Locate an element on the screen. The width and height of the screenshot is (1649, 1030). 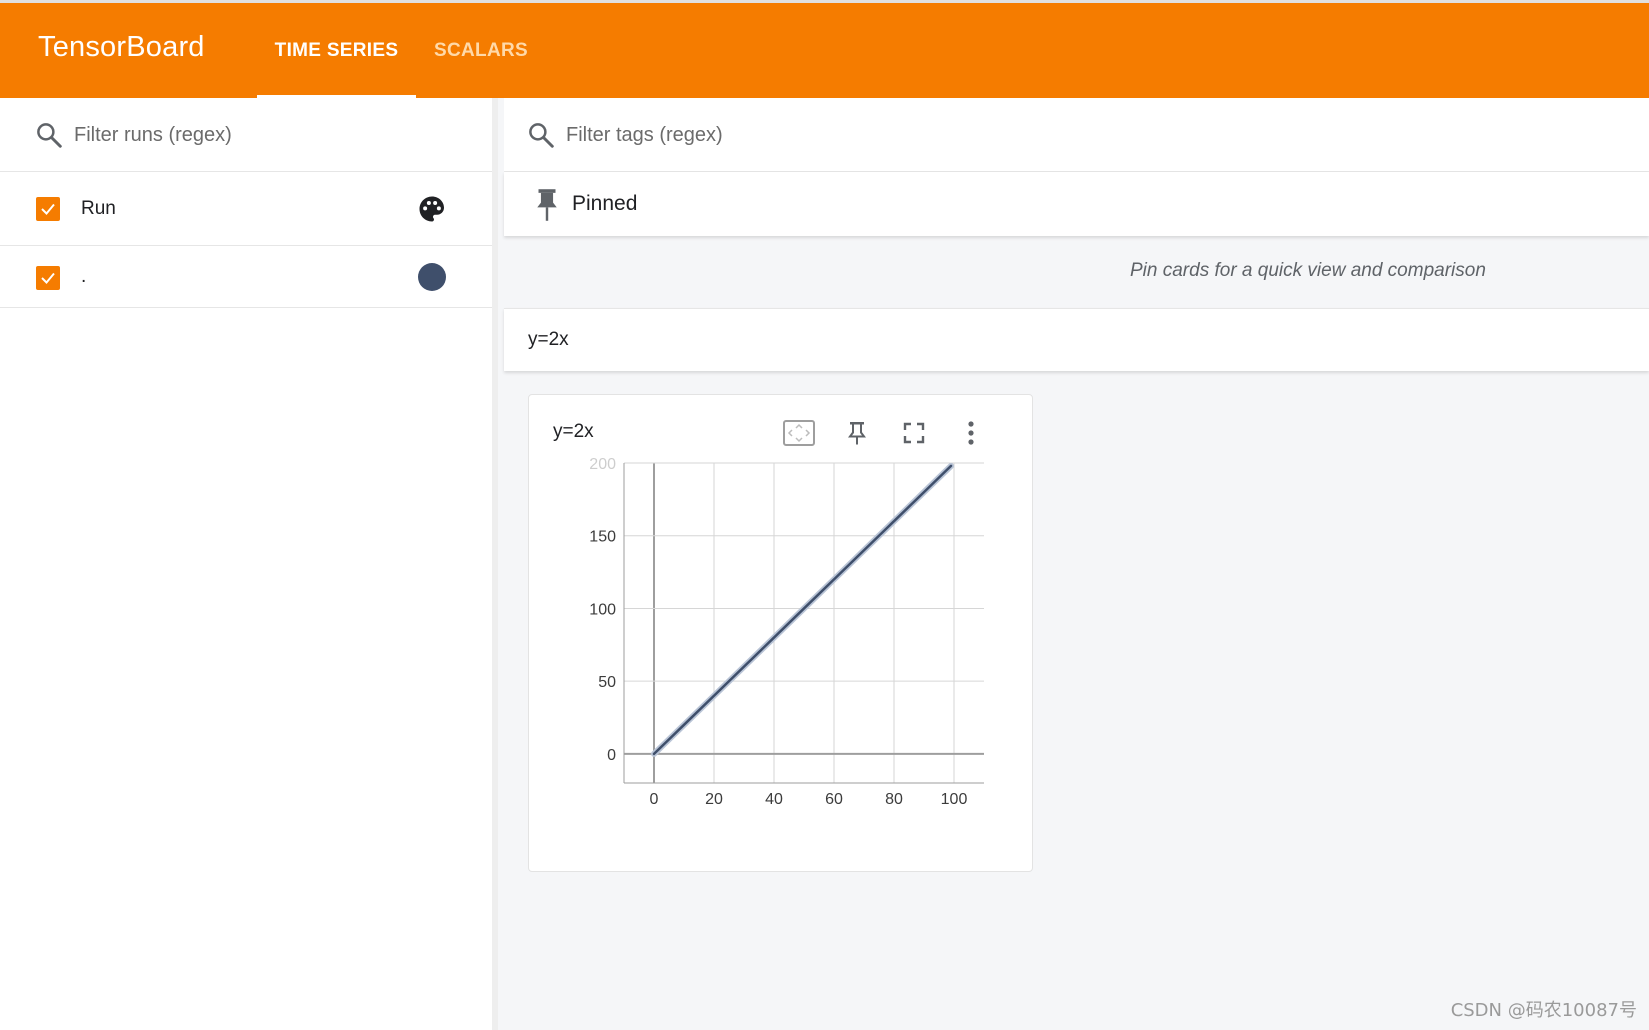
y-tick-label: 50 is located at coordinates (607, 682).